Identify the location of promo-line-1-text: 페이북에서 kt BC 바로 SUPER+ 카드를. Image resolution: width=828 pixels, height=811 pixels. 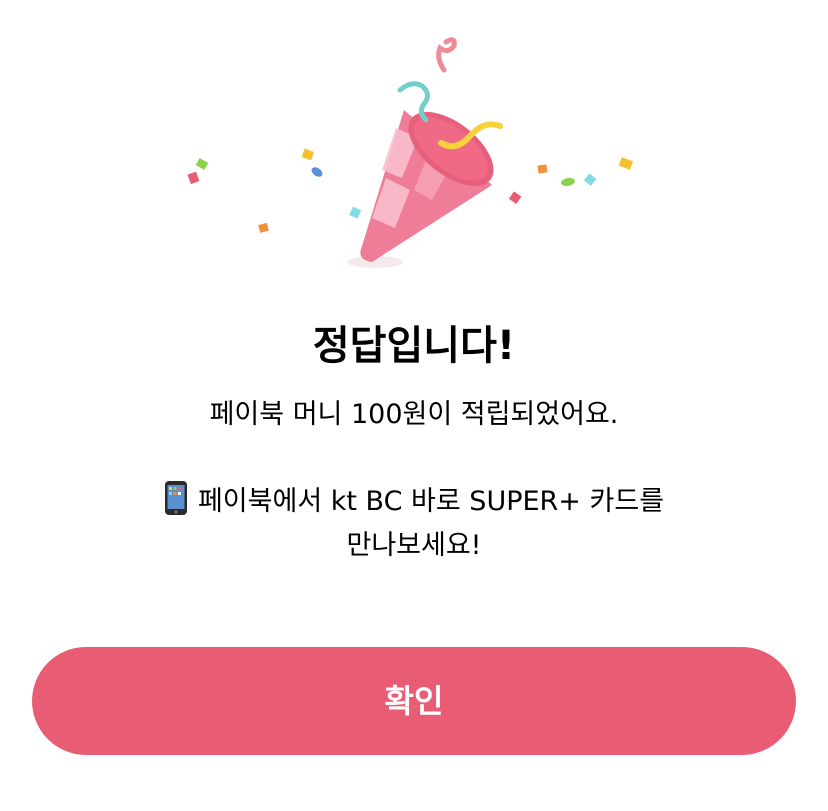
(431, 501).